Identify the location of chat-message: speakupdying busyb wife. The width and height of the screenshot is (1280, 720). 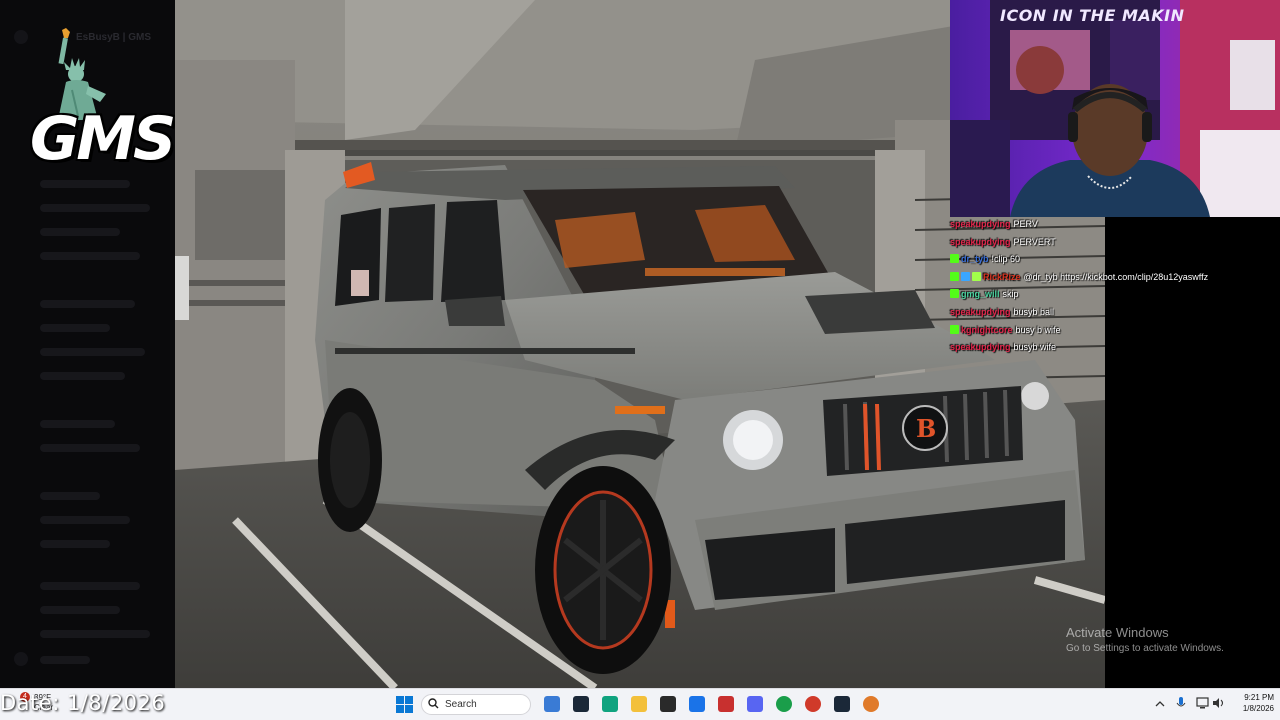
(1115, 348).